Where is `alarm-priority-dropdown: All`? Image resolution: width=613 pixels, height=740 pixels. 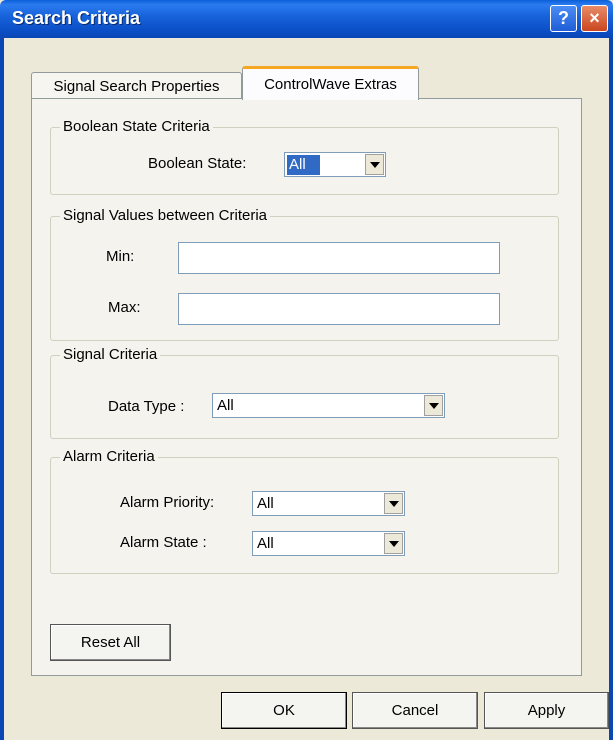 alarm-priority-dropdown: All is located at coordinates (328, 503).